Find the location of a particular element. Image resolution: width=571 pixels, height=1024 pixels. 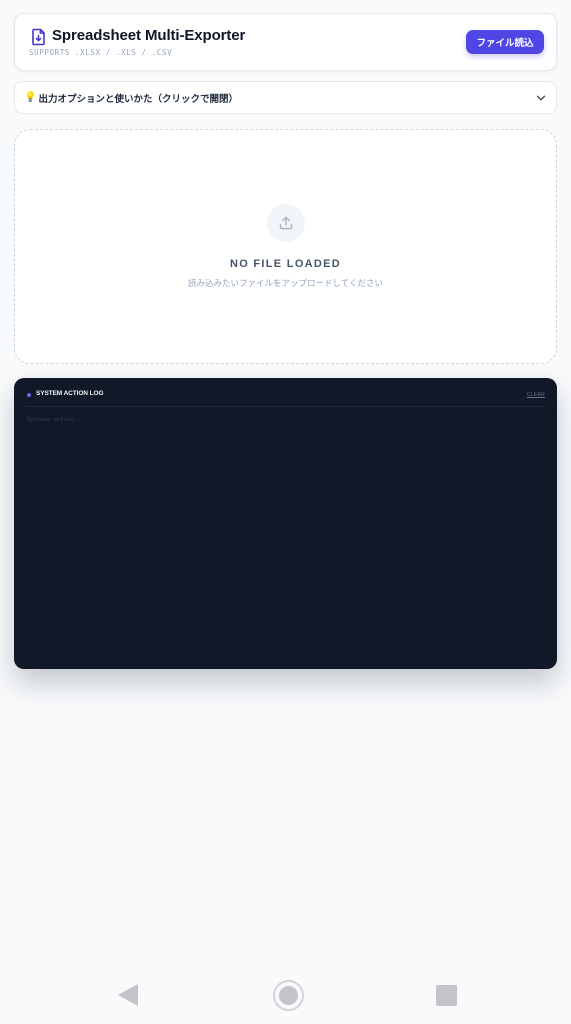

back-triangle-icon is located at coordinates (128, 995).